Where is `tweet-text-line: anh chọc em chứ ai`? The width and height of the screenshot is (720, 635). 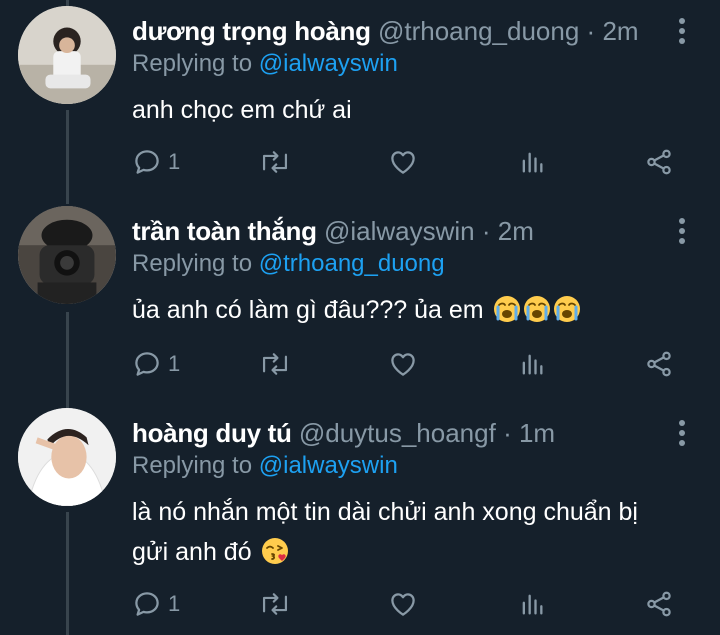
tweet-text-line: anh chọc em chứ ai is located at coordinates (242, 110).